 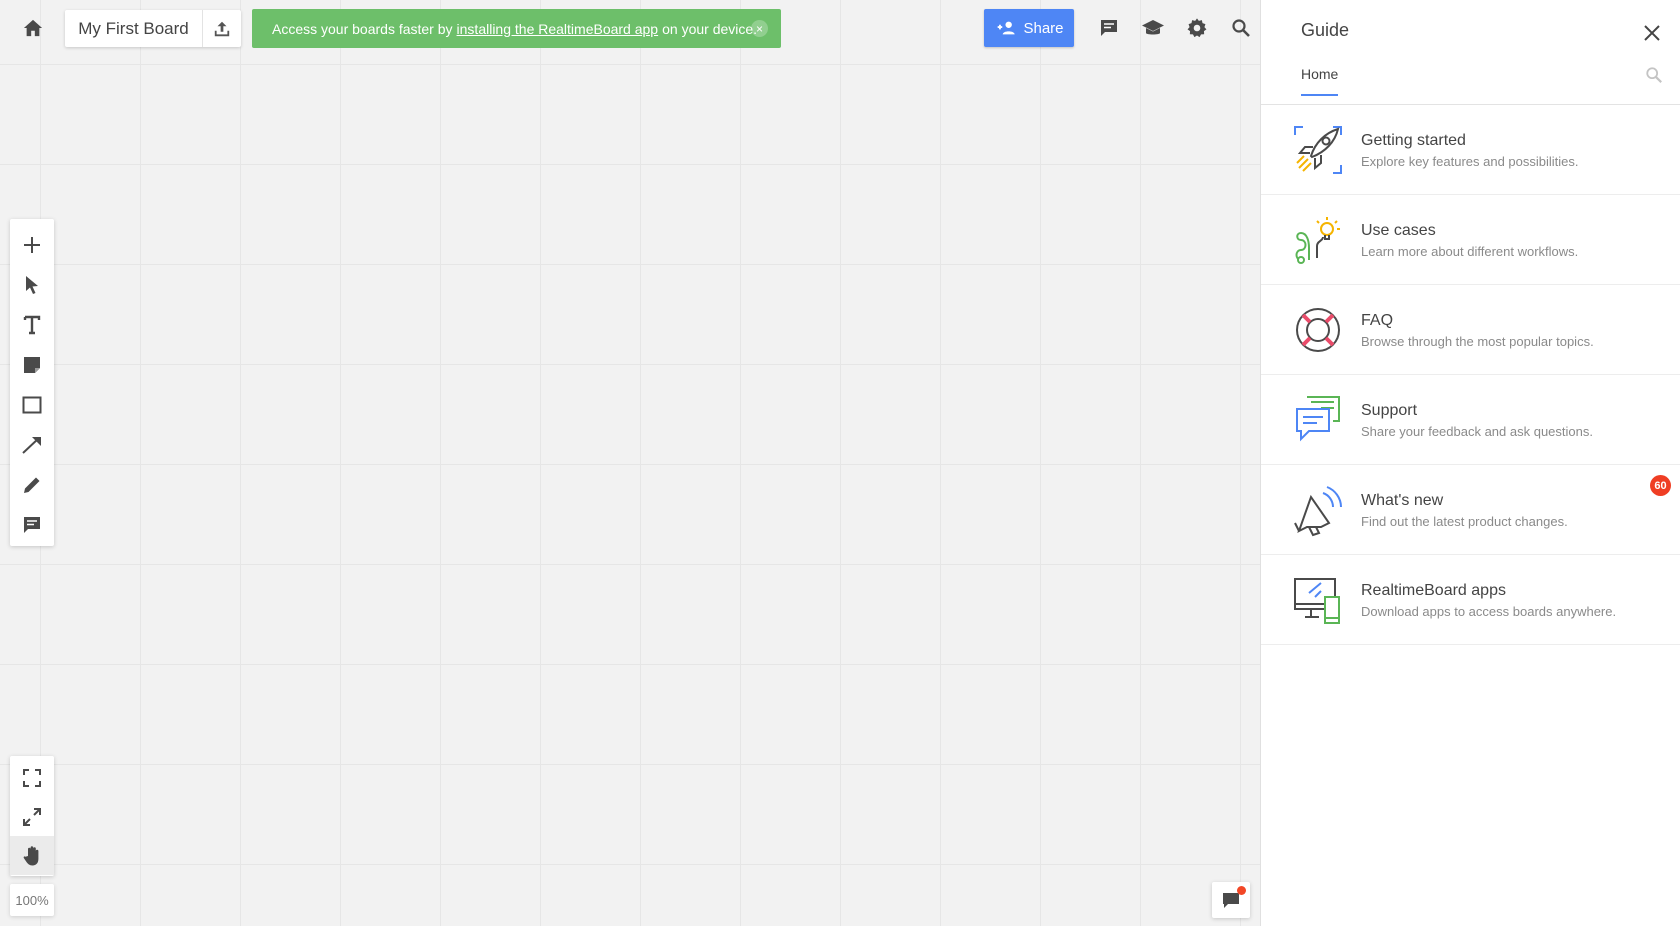 What do you see at coordinates (1660, 485) in the screenshot?
I see `notification-badge: 60` at bounding box center [1660, 485].